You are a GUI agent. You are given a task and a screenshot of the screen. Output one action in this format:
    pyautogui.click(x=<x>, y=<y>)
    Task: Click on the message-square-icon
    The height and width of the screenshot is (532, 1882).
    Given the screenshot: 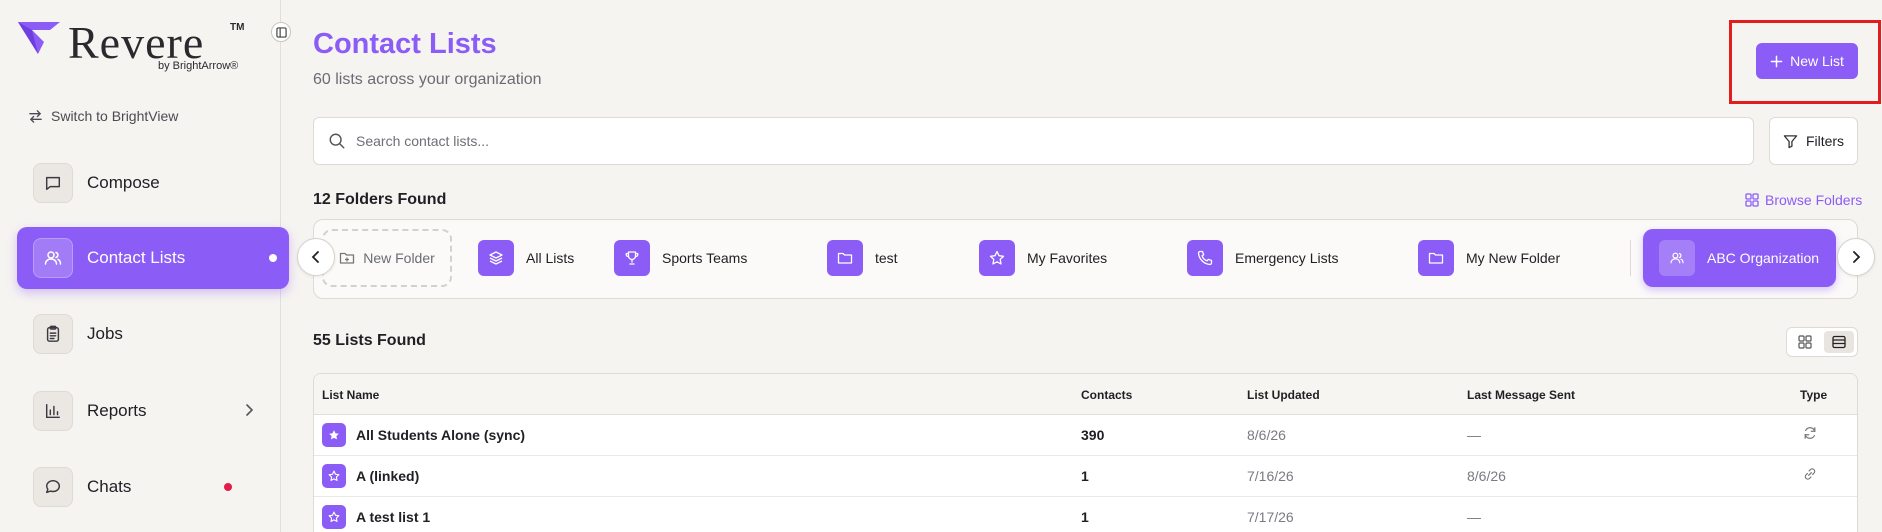 What is the action you would take?
    pyautogui.click(x=53, y=183)
    